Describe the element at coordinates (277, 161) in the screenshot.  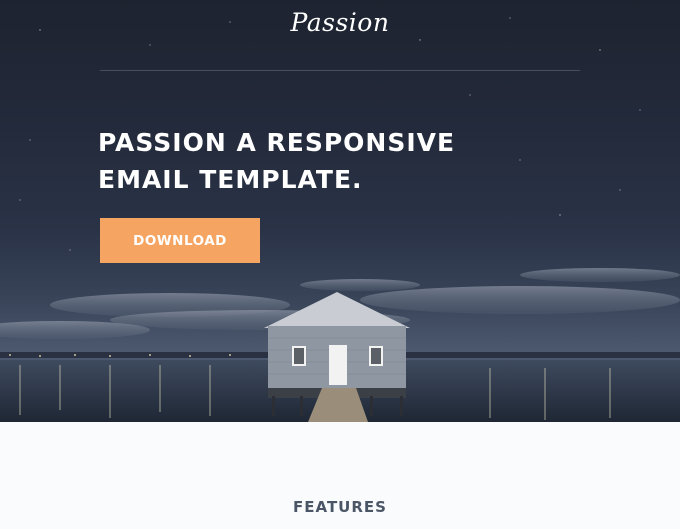
I see `hero-headline: PASSION A RESPONSIVE EMAIL TEMPLATE.` at that location.